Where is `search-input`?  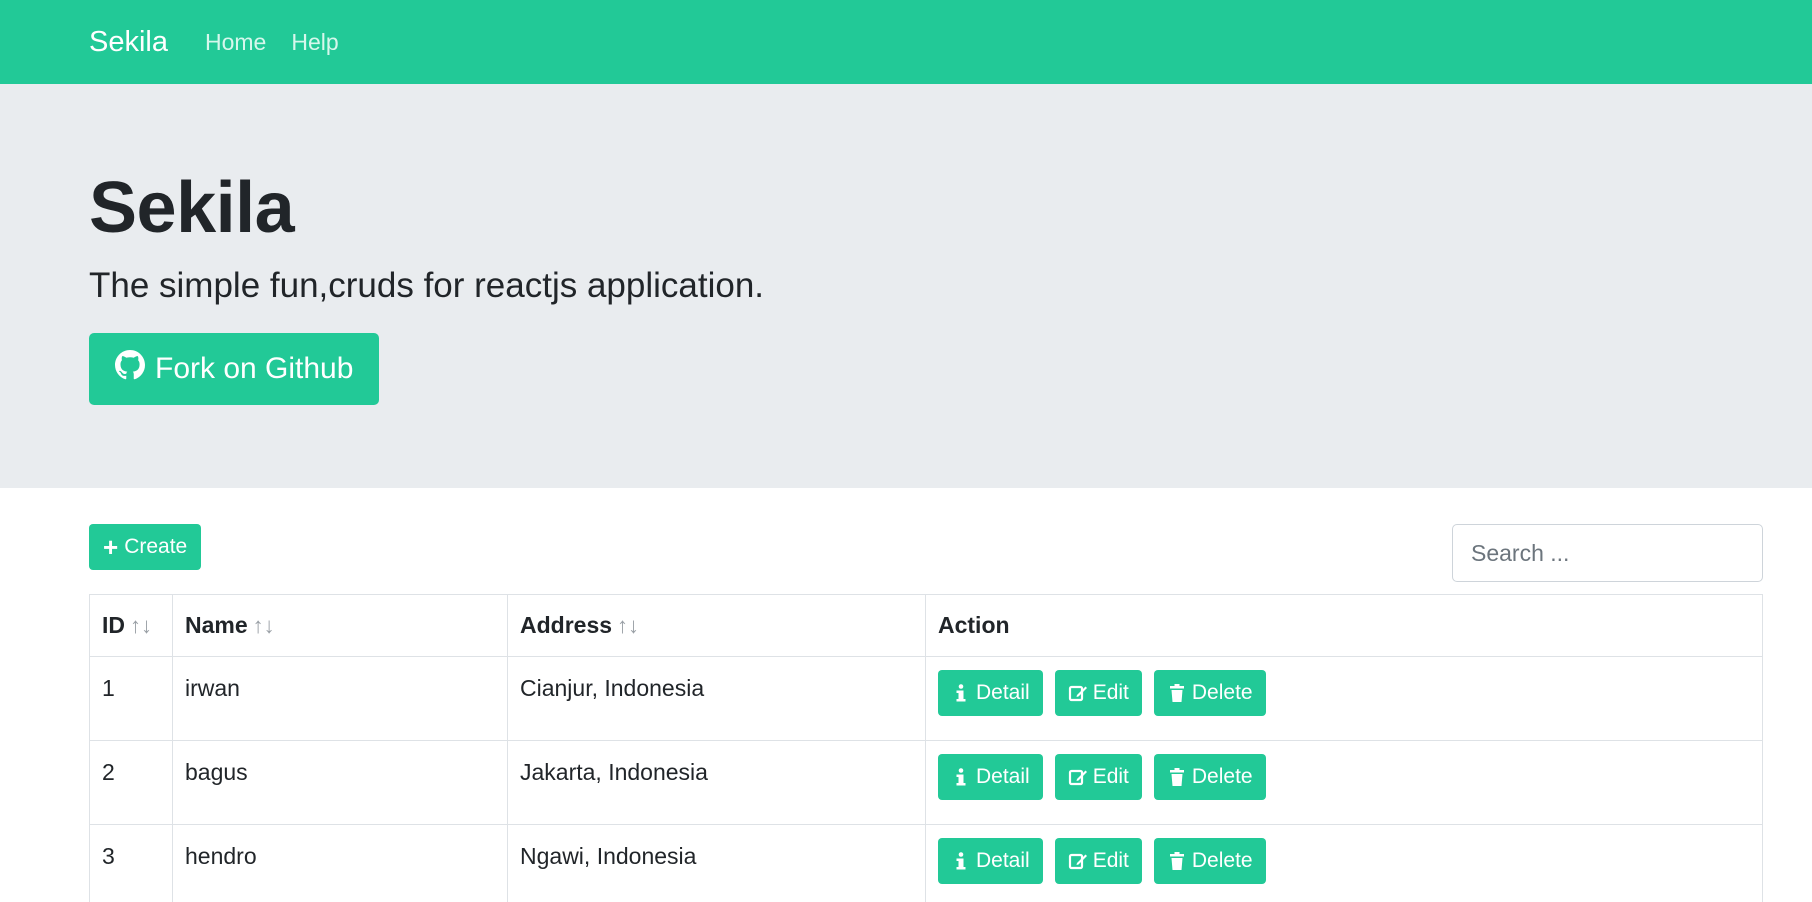
search-input is located at coordinates (1607, 553).